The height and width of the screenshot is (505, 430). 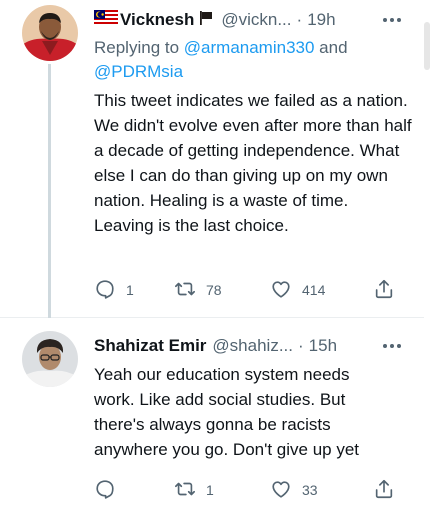 What do you see at coordinates (157, 20) in the screenshot?
I see `author-name: Vicknesh` at bounding box center [157, 20].